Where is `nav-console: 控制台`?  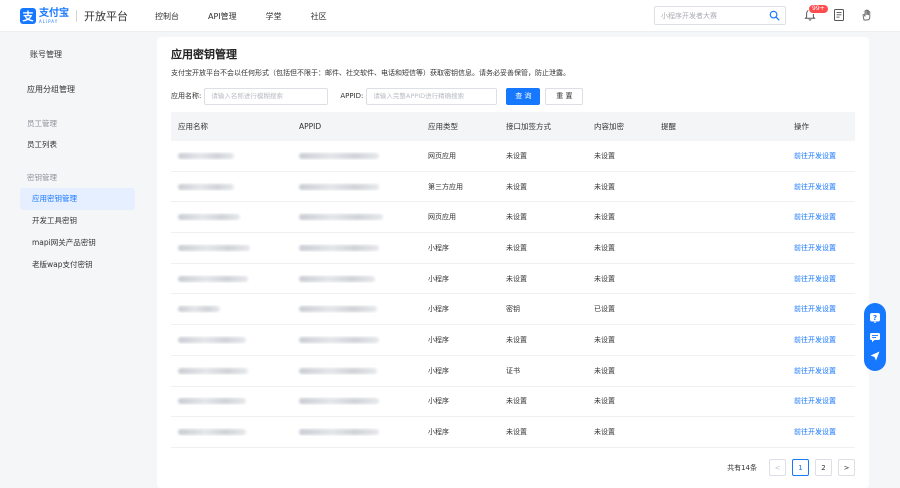
nav-console: 控制台 is located at coordinates (167, 16).